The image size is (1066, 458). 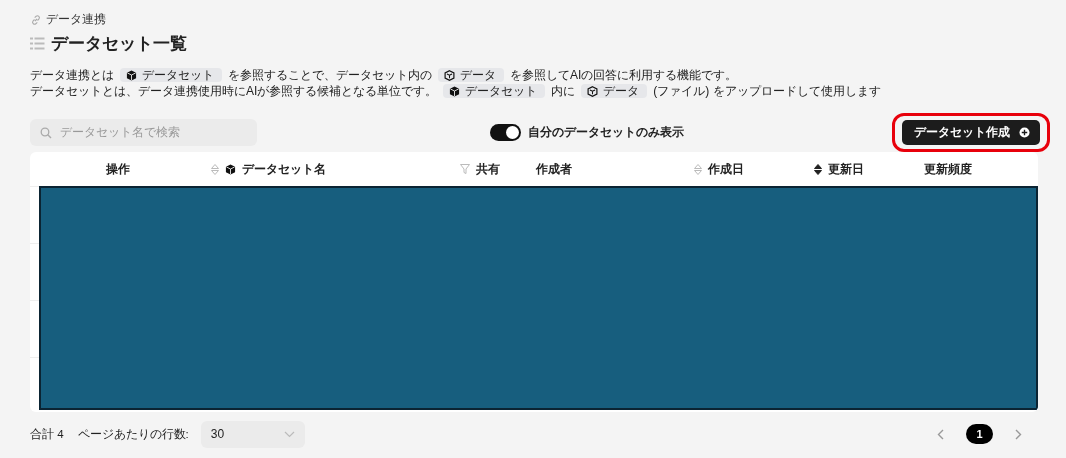 I want to click on description-text: (ファイル) をアップロードして使用します, so click(x=767, y=91).